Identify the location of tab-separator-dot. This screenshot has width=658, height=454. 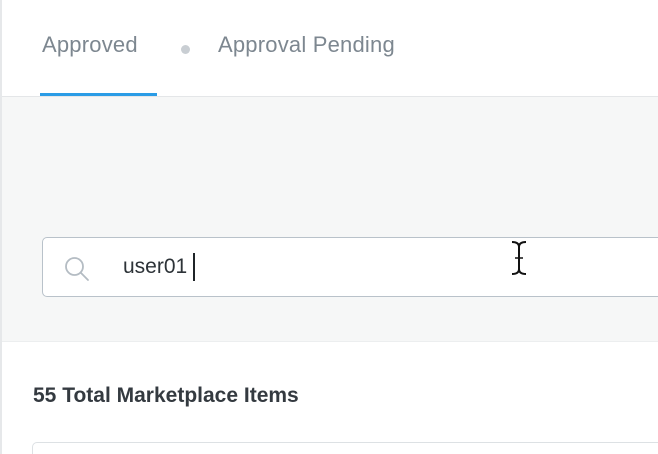
(185, 49).